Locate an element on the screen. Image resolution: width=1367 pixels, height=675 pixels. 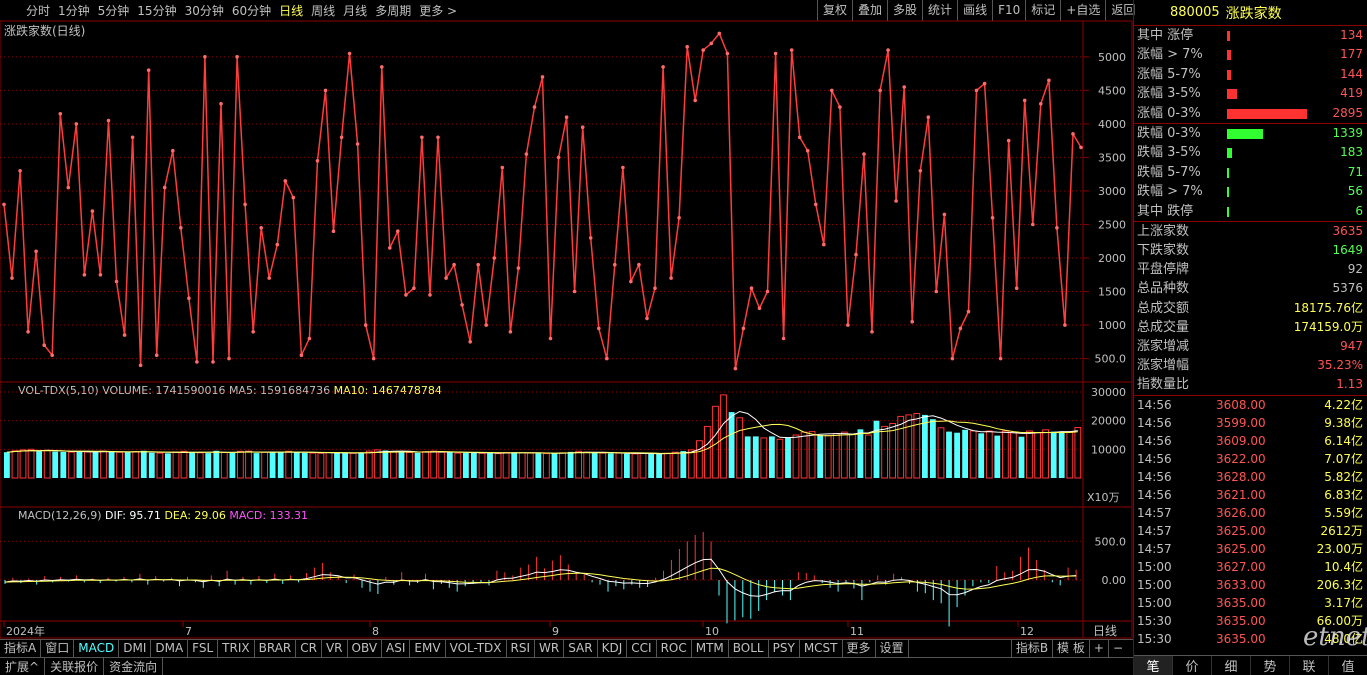
indicator-tab-18: CCI is located at coordinates (642, 648).